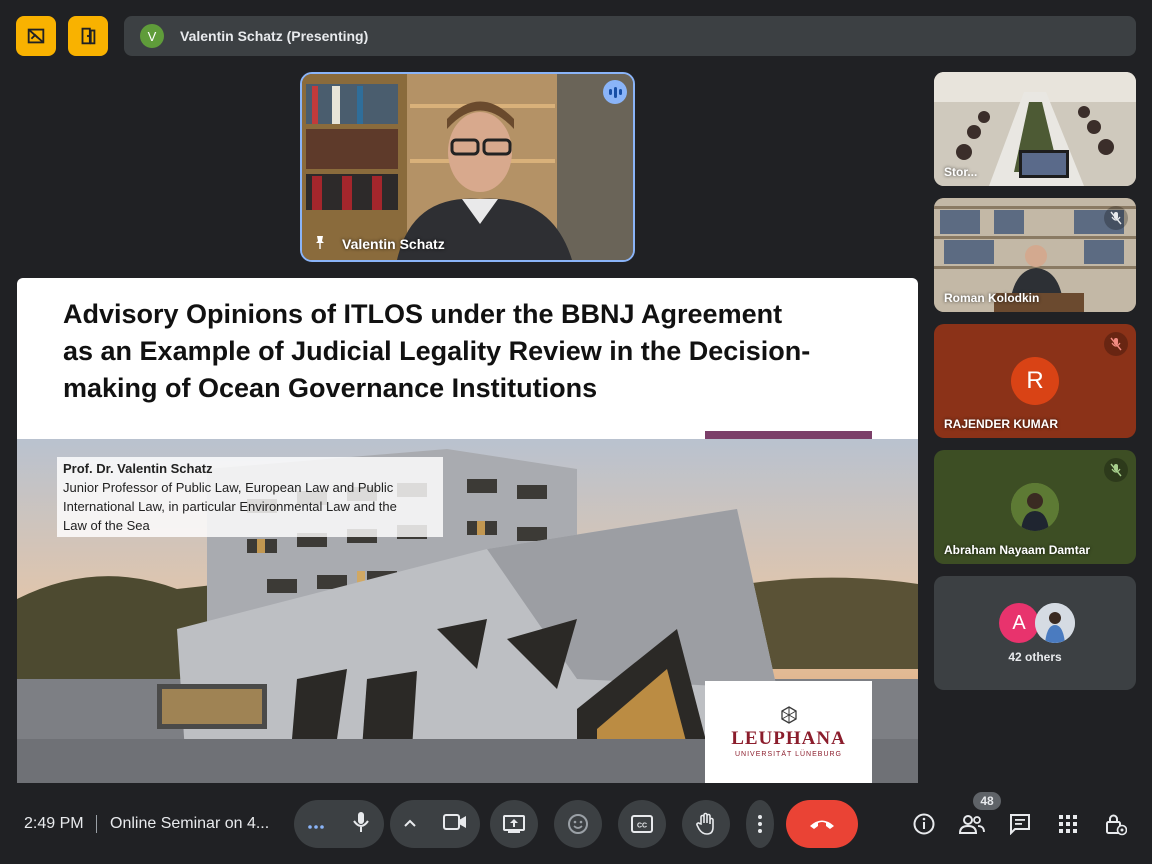  What do you see at coordinates (1017, 550) in the screenshot?
I see `participant-name: Abraham Nayaam Damtar` at bounding box center [1017, 550].